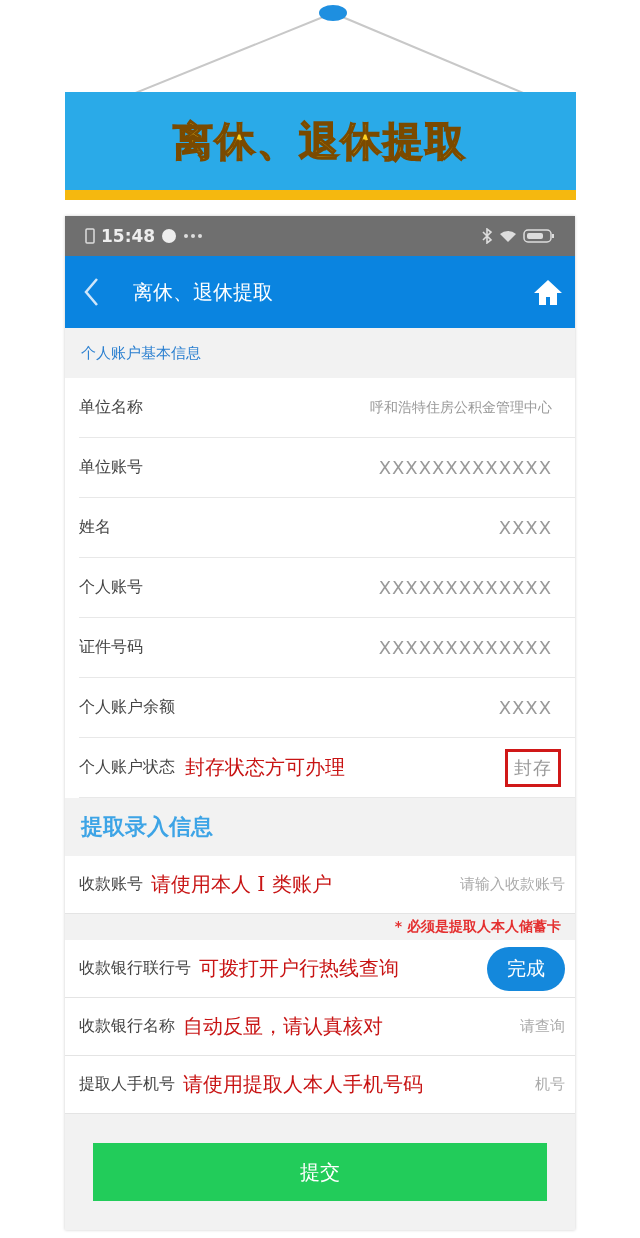 Image resolution: width=640 pixels, height=1238 pixels. Describe the element at coordinates (320, 1172) in the screenshot. I see `submit-button: 提交` at that location.